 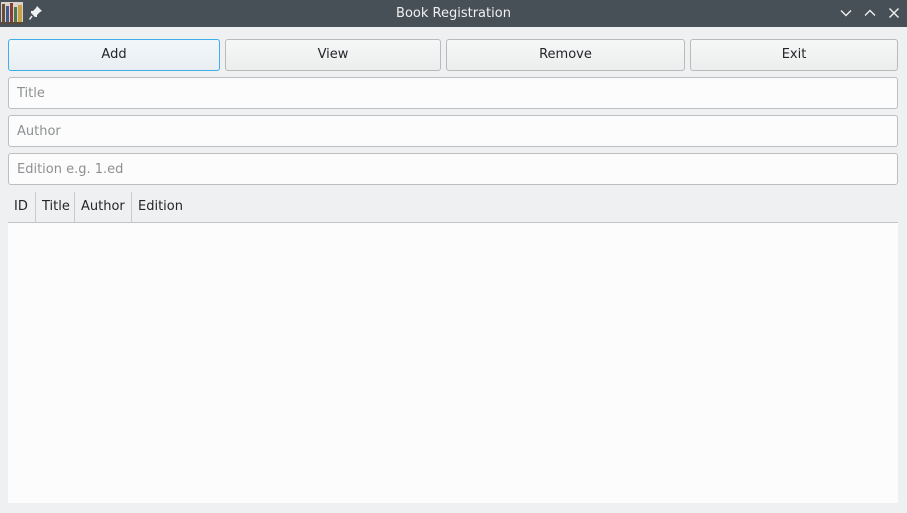 What do you see at coordinates (333, 55) in the screenshot?
I see `view-button: View` at bounding box center [333, 55].